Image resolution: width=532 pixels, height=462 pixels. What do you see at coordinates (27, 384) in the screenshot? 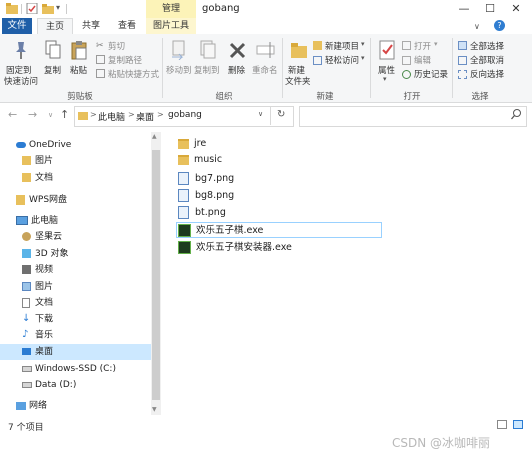
I see `drive-icon` at bounding box center [27, 384].